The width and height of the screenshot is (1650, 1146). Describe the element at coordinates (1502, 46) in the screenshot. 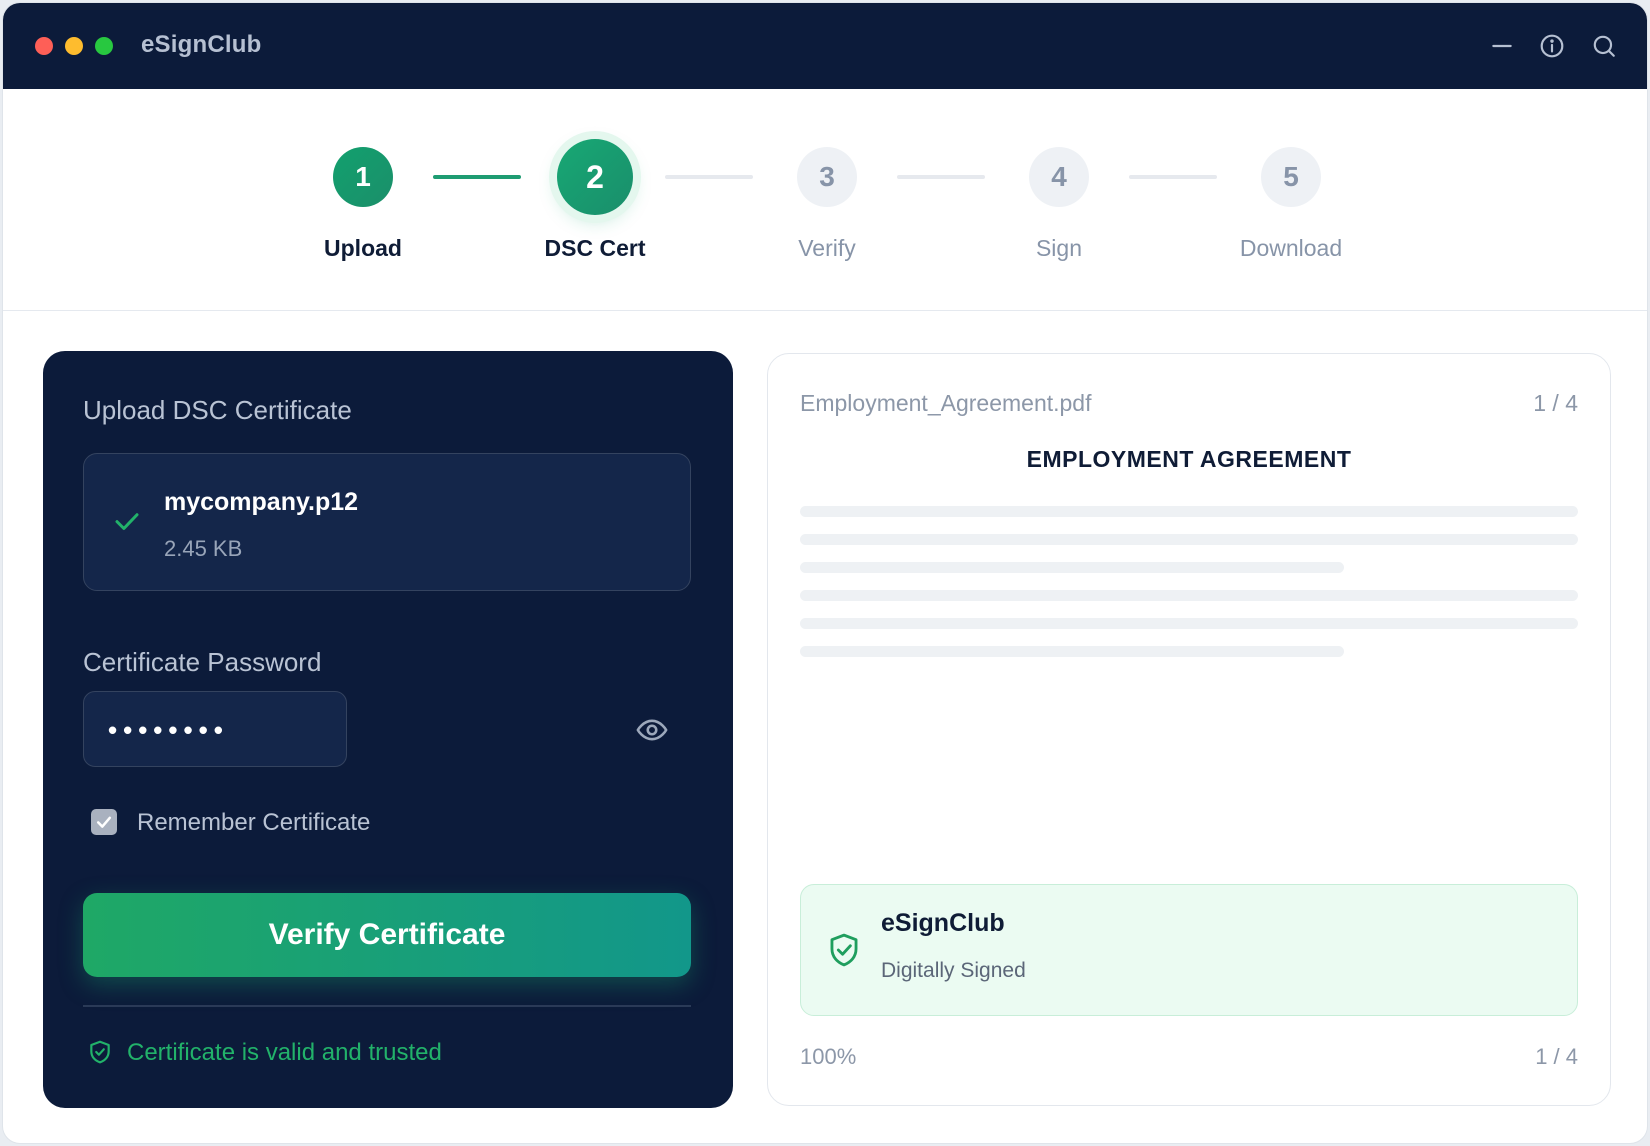

I see `minimize-icon` at that location.